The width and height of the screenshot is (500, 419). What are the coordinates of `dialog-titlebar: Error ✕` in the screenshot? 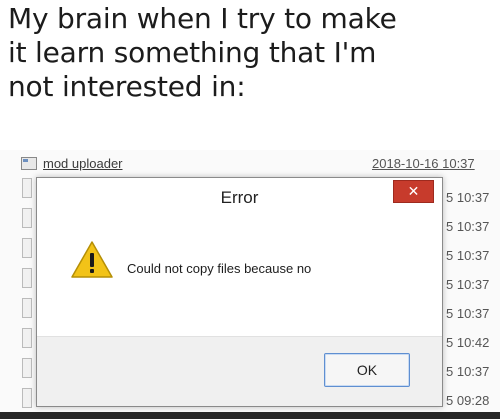 It's located at (239, 198).